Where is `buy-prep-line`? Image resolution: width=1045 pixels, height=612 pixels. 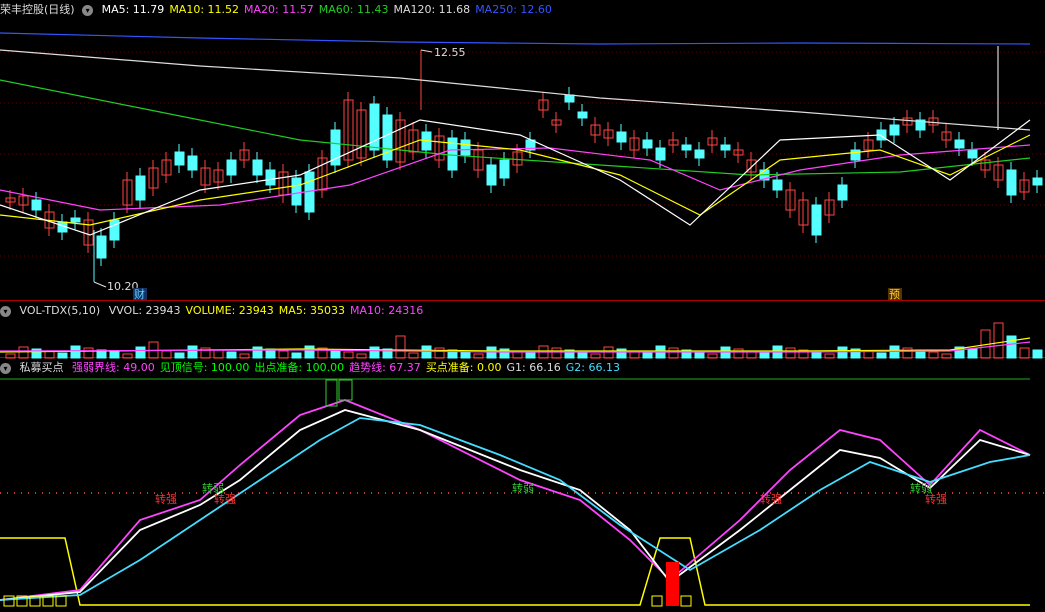 buy-prep-line is located at coordinates (515, 571).